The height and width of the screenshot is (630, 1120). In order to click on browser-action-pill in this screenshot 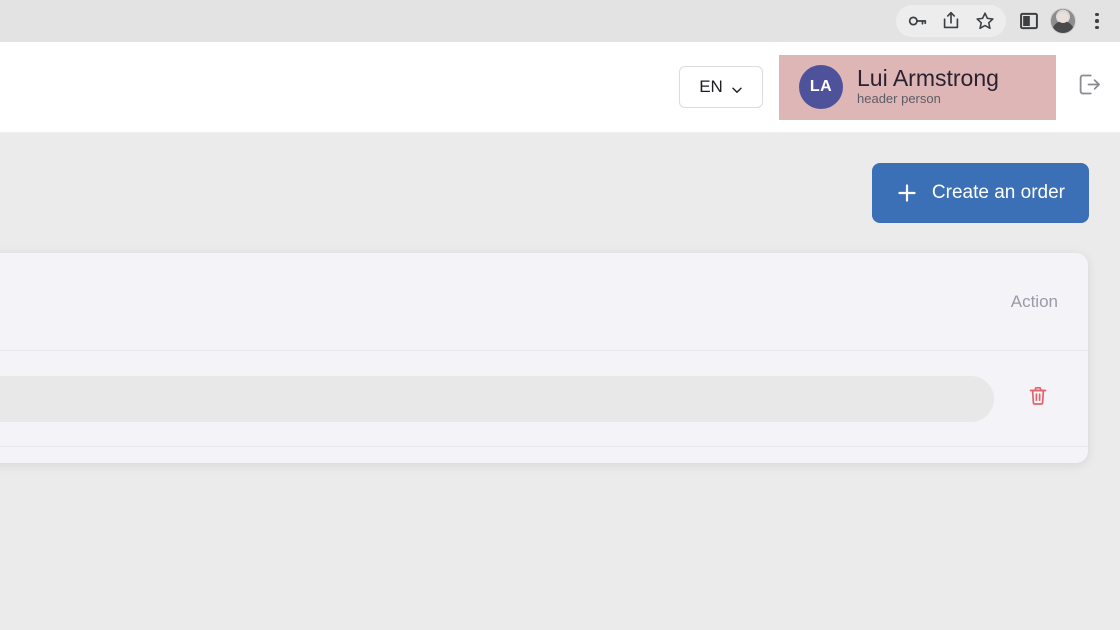, I will do `click(951, 21)`.